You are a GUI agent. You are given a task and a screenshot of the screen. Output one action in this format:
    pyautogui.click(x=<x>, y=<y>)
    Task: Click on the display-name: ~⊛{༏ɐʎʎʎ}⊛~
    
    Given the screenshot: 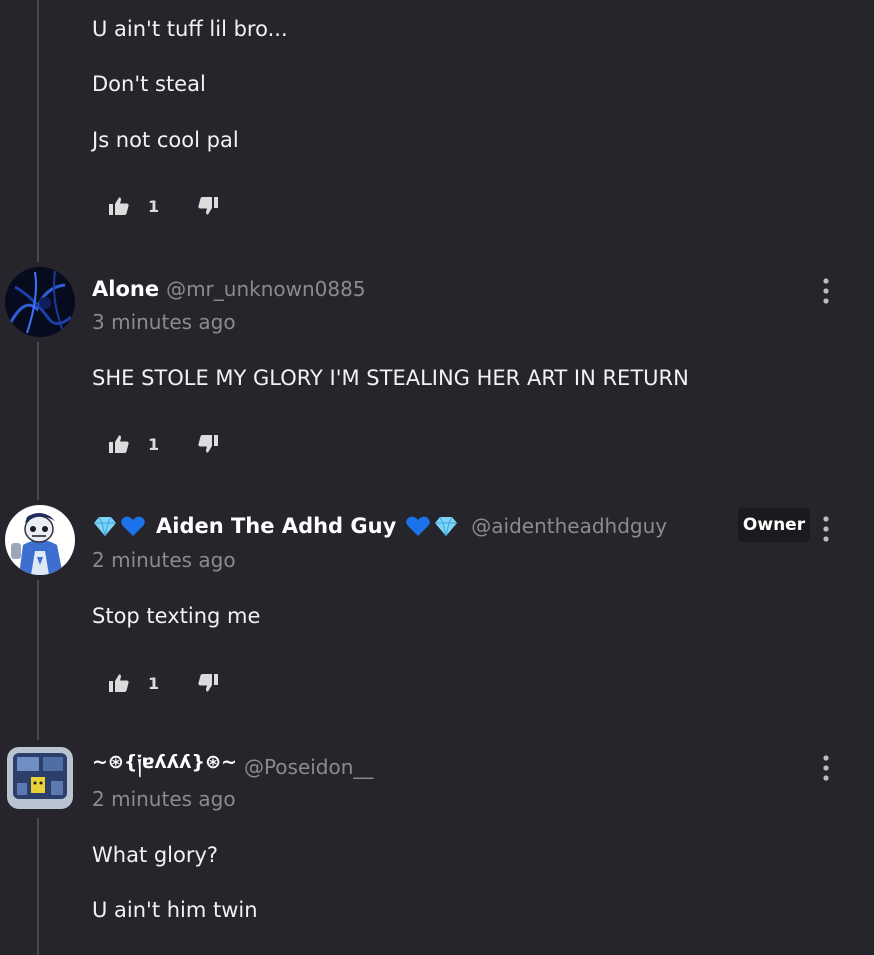 What is the action you would take?
    pyautogui.click(x=164, y=767)
    